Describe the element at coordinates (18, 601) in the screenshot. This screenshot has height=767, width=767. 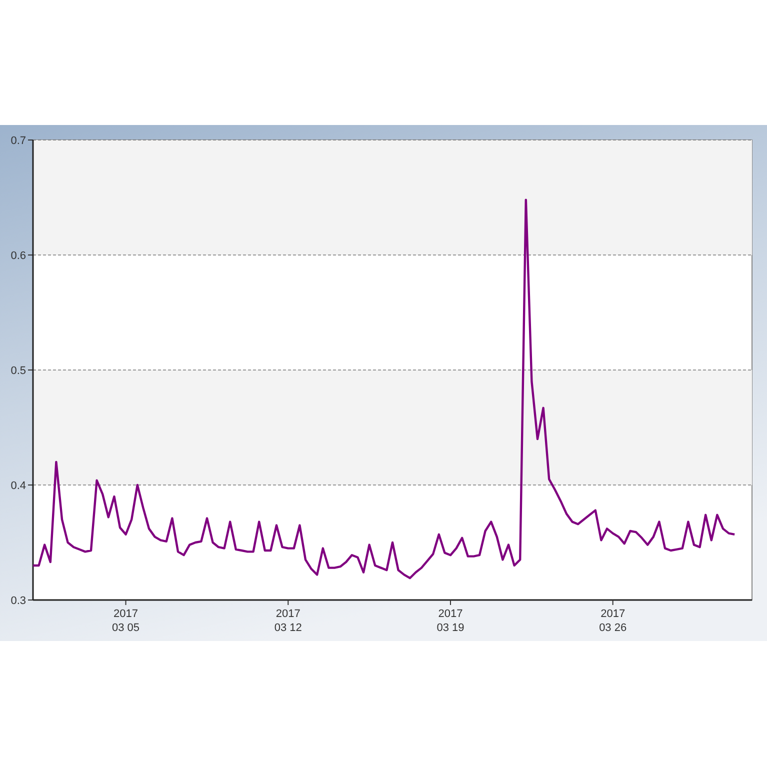
I see `axis-label: 0.3` at that location.